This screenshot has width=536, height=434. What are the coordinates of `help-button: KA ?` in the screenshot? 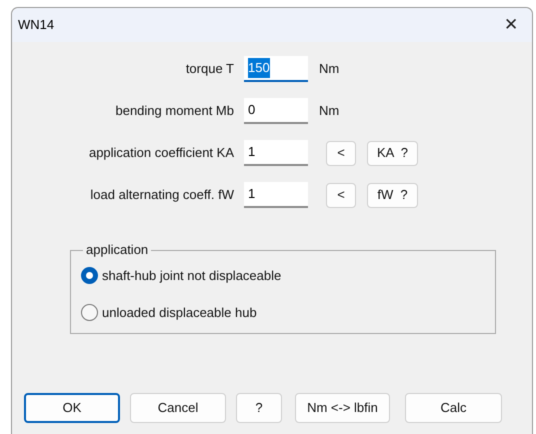 It's located at (392, 153).